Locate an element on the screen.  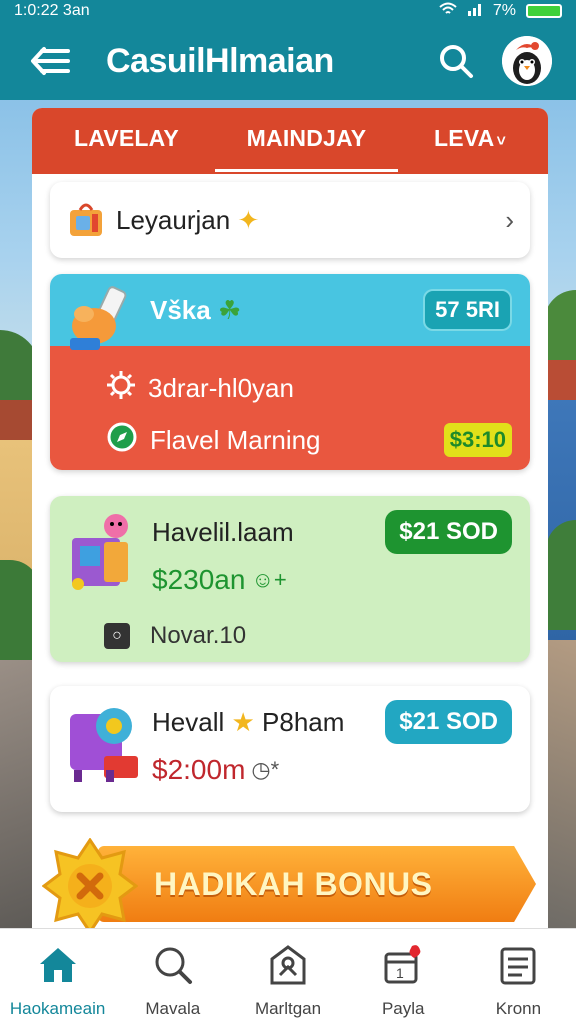
white-card-badge: $21 SOD is located at coordinates (448, 722).